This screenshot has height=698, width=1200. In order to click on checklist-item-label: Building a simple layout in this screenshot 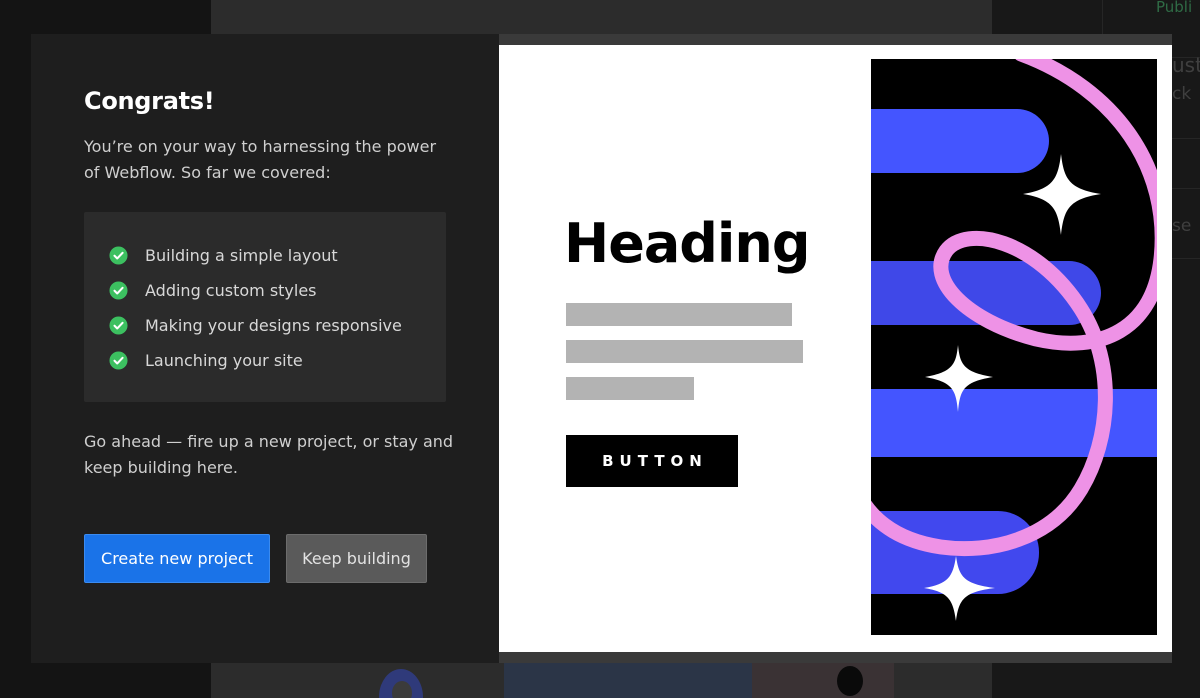, I will do `click(241, 255)`.